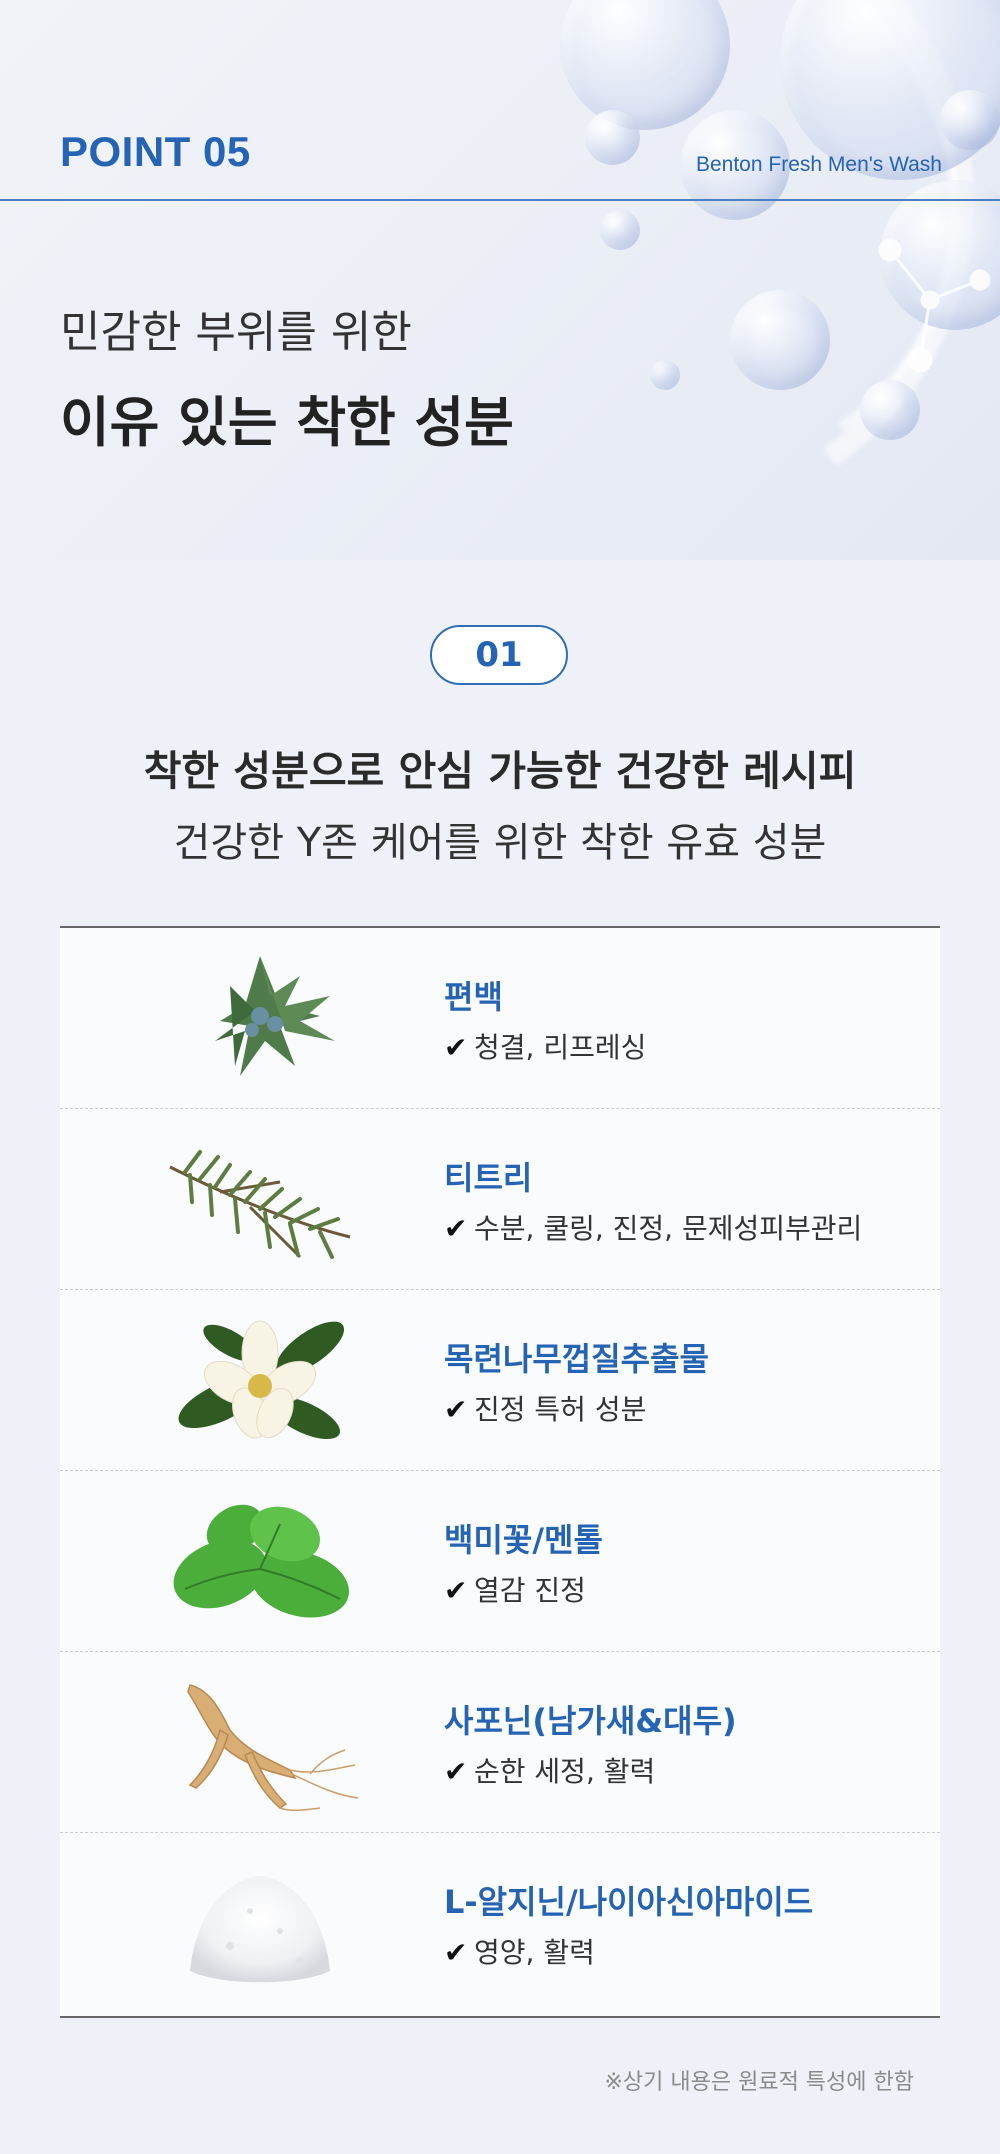  What do you see at coordinates (590, 1721) in the screenshot?
I see `ingredient-name: 사포닌(남가새&대두)` at bounding box center [590, 1721].